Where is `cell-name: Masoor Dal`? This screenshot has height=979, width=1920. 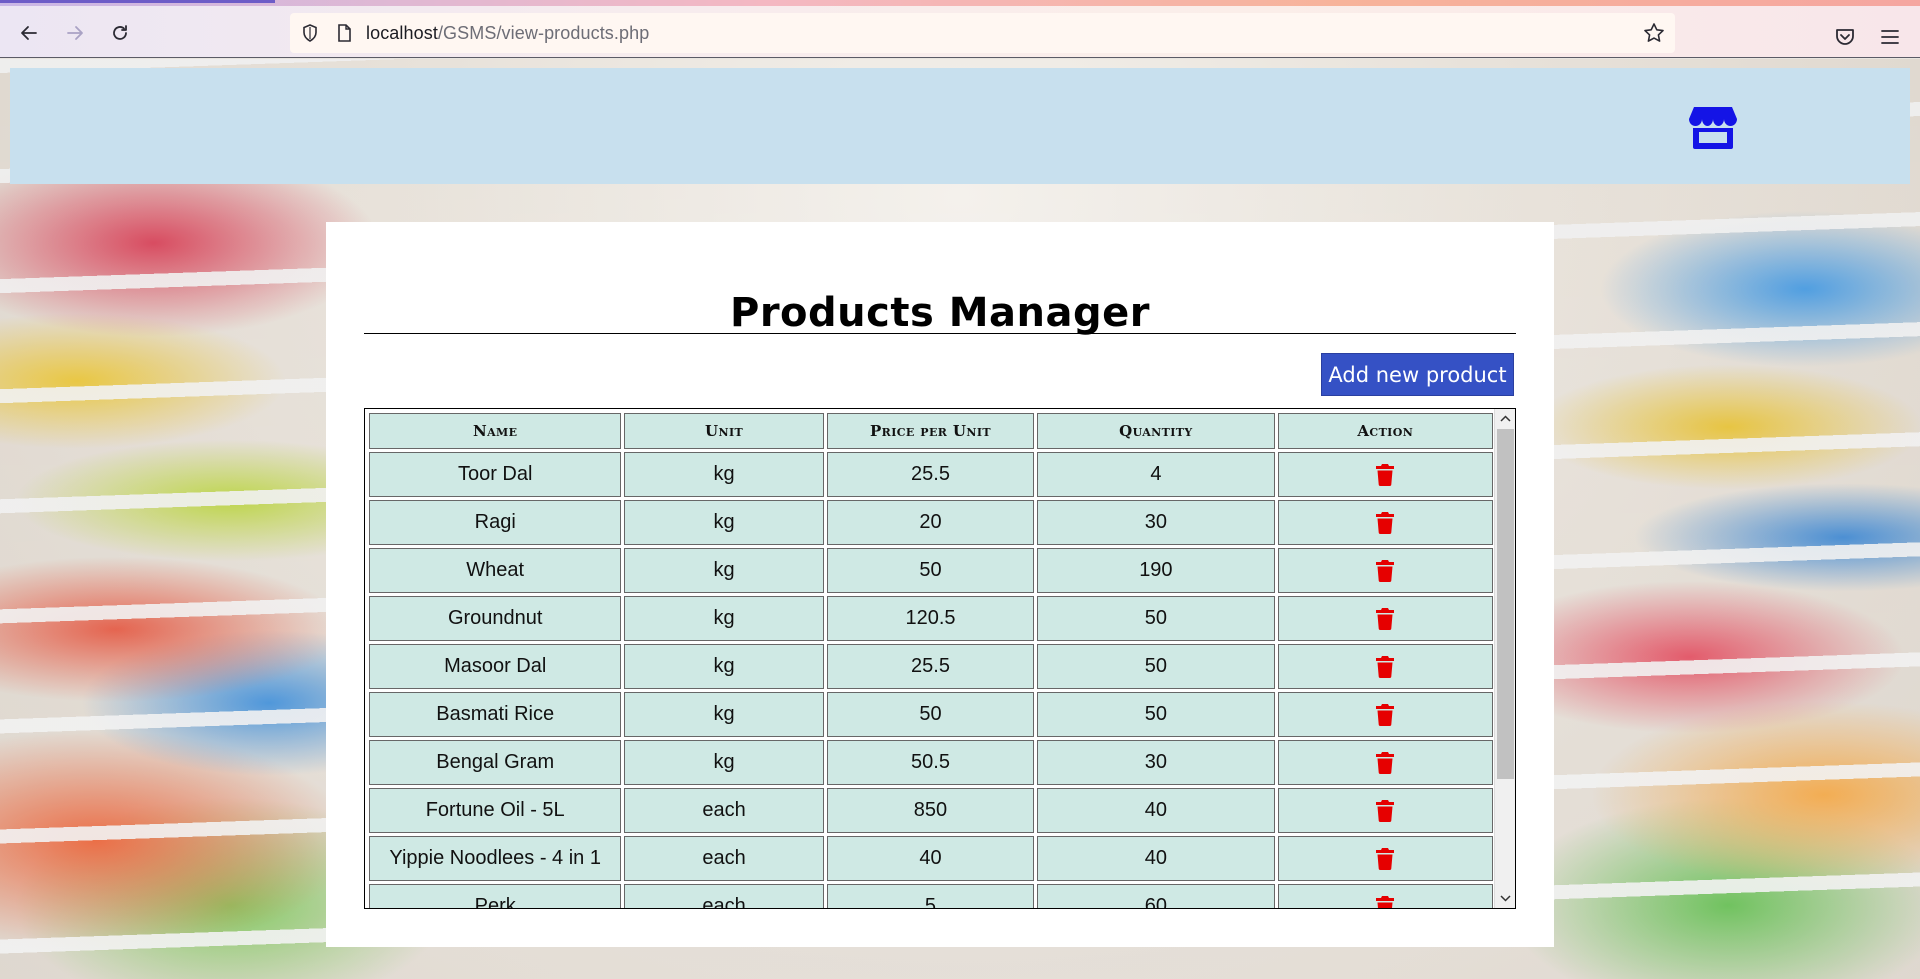
cell-name: Masoor Dal is located at coordinates (495, 666).